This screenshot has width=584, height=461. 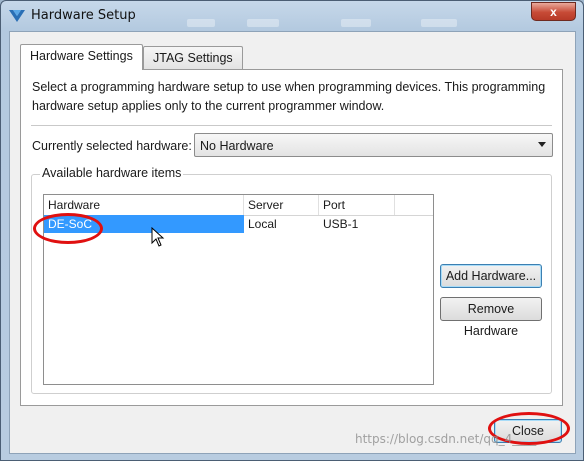 I want to click on table-row: DE-SoC Local USB-1, so click(x=238, y=224).